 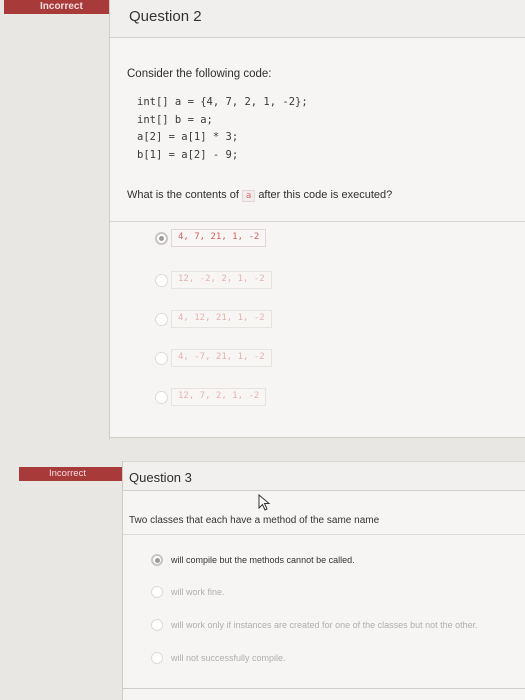 What do you see at coordinates (199, 74) in the screenshot?
I see `question-intro: Consider the following code:` at bounding box center [199, 74].